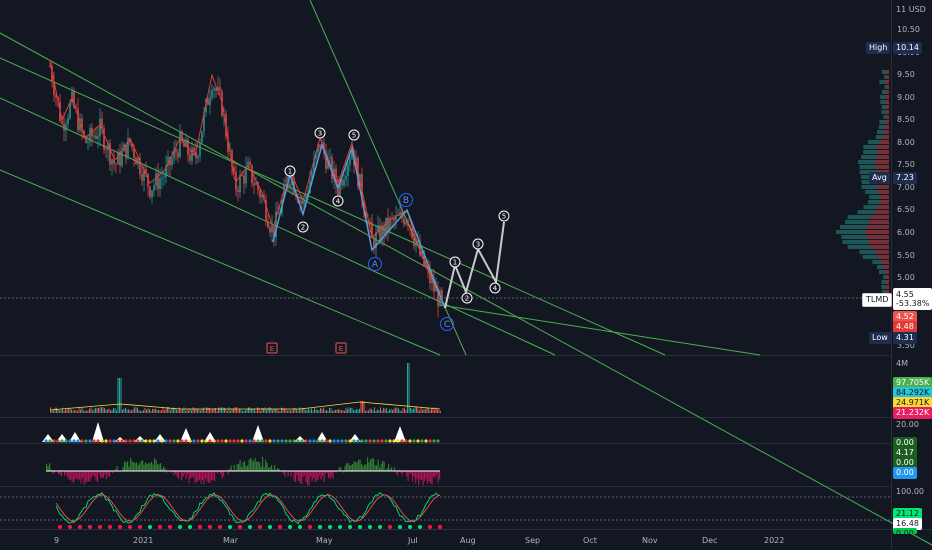 The height and width of the screenshot is (550, 932). Describe the element at coordinates (306, 348) in the screenshot. I see `earnings-markers: E E` at that location.